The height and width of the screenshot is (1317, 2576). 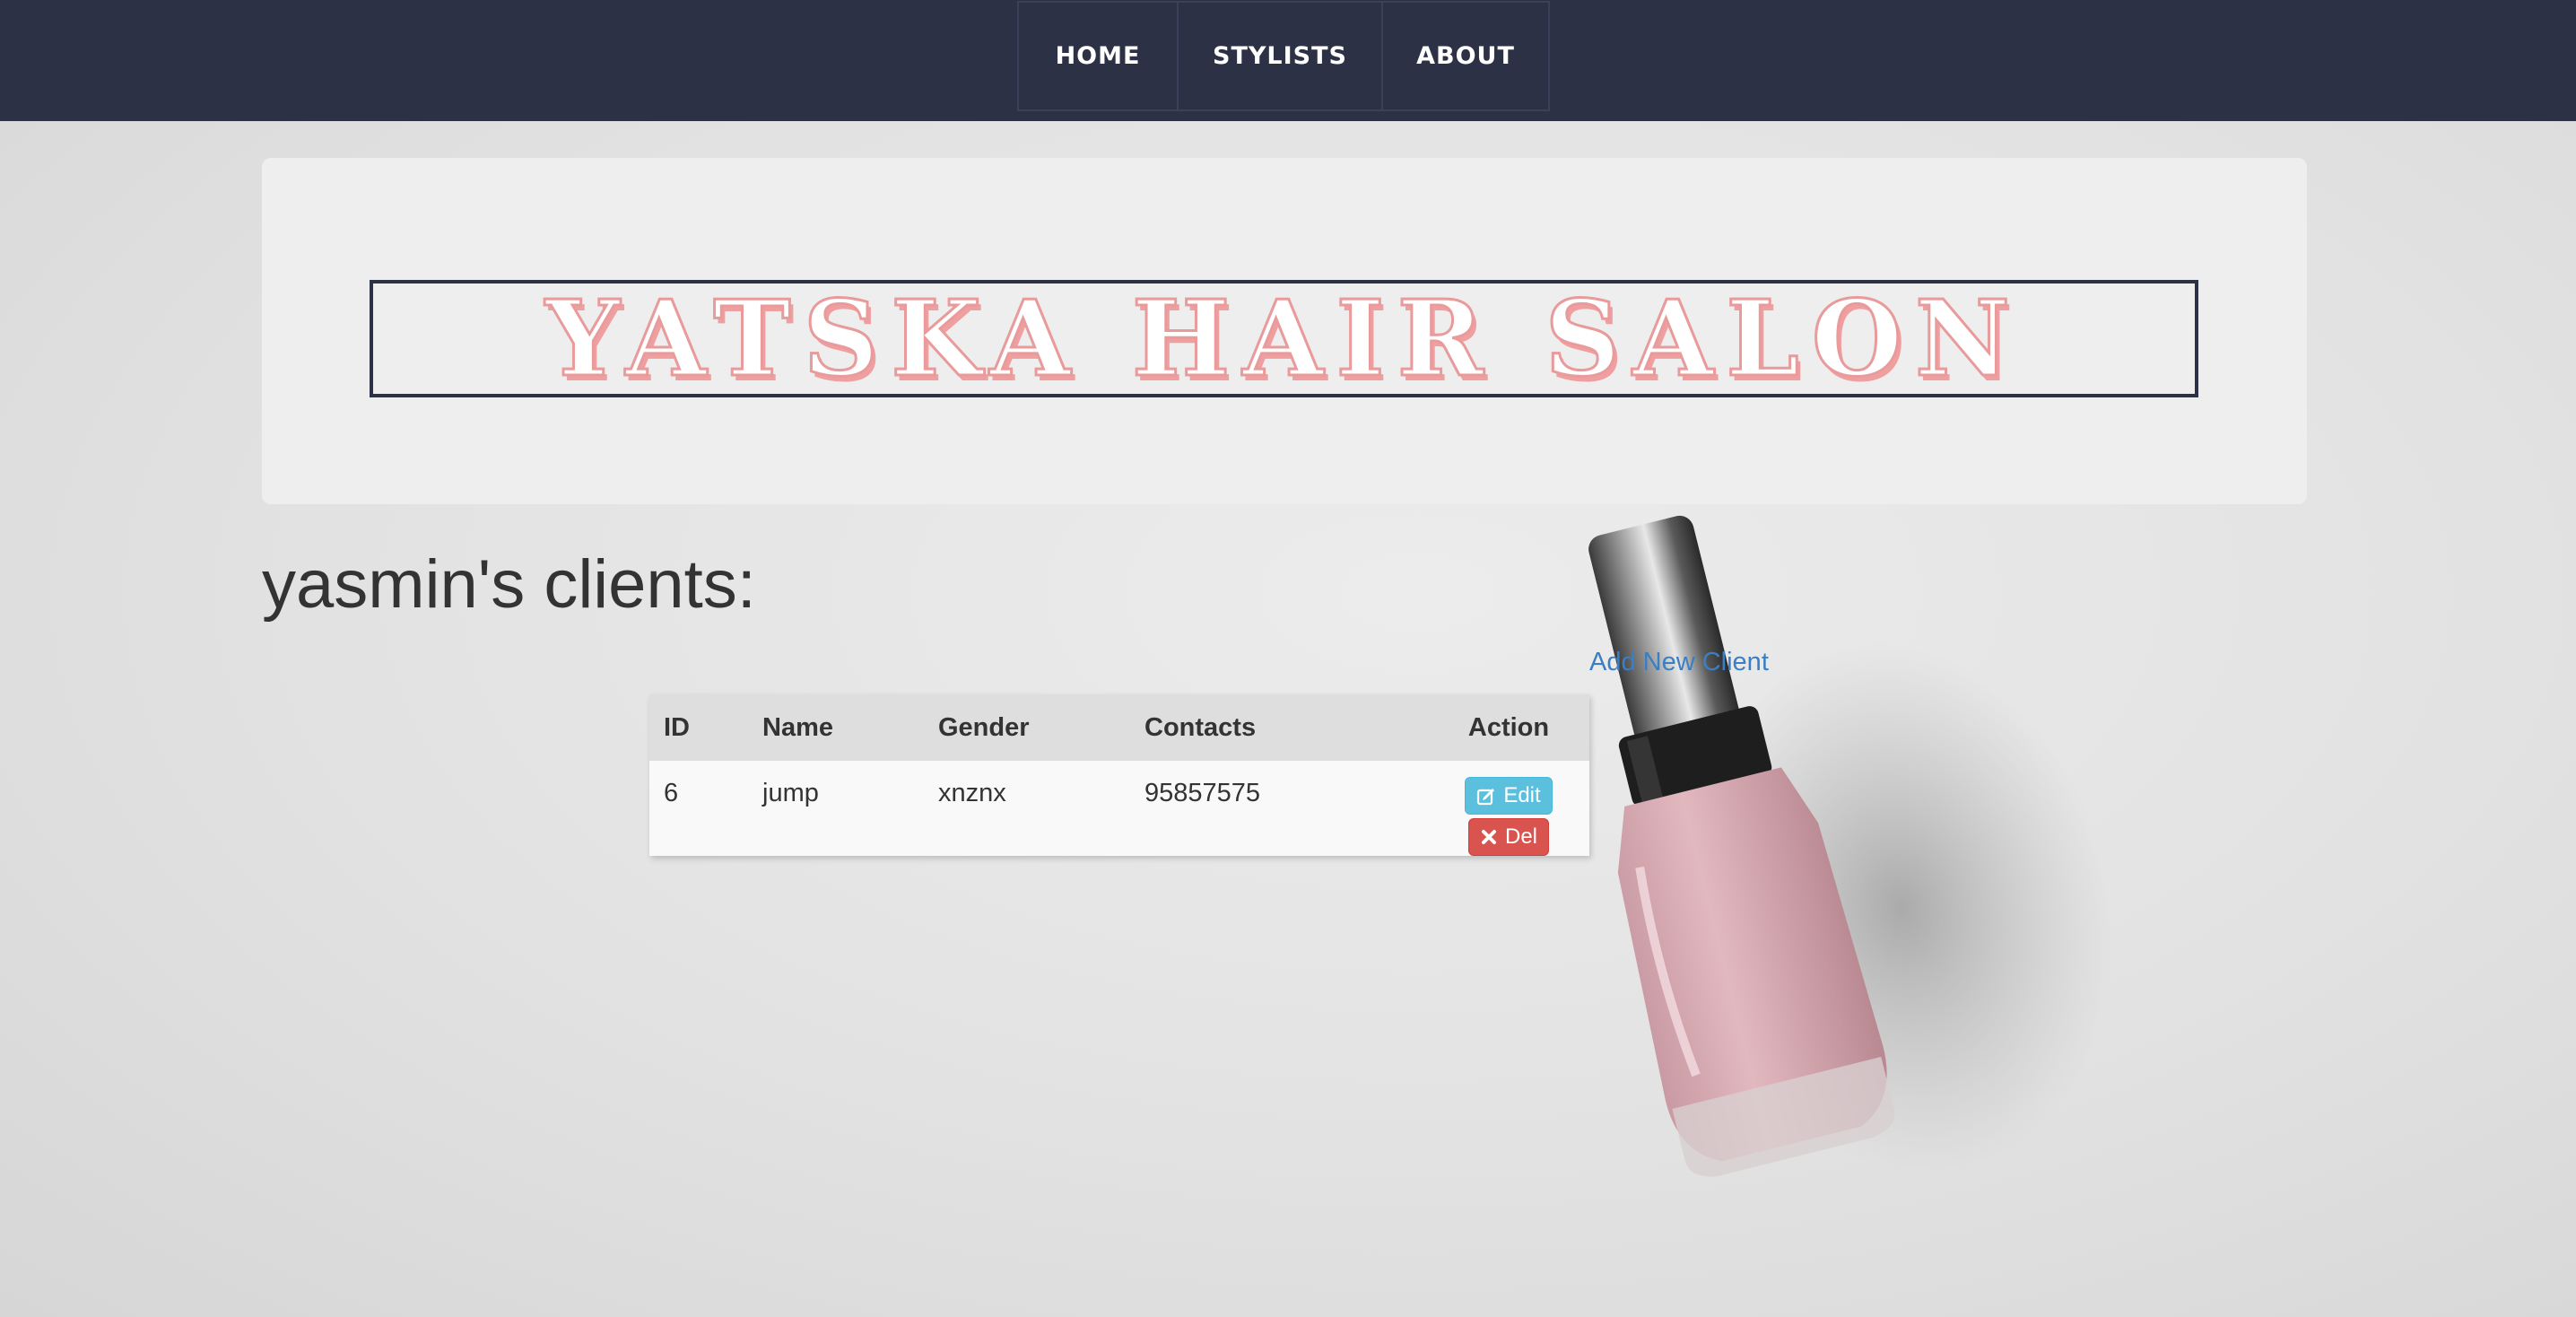 I want to click on table-header-row: ID Name Gender Contacts Action, so click(x=1119, y=727).